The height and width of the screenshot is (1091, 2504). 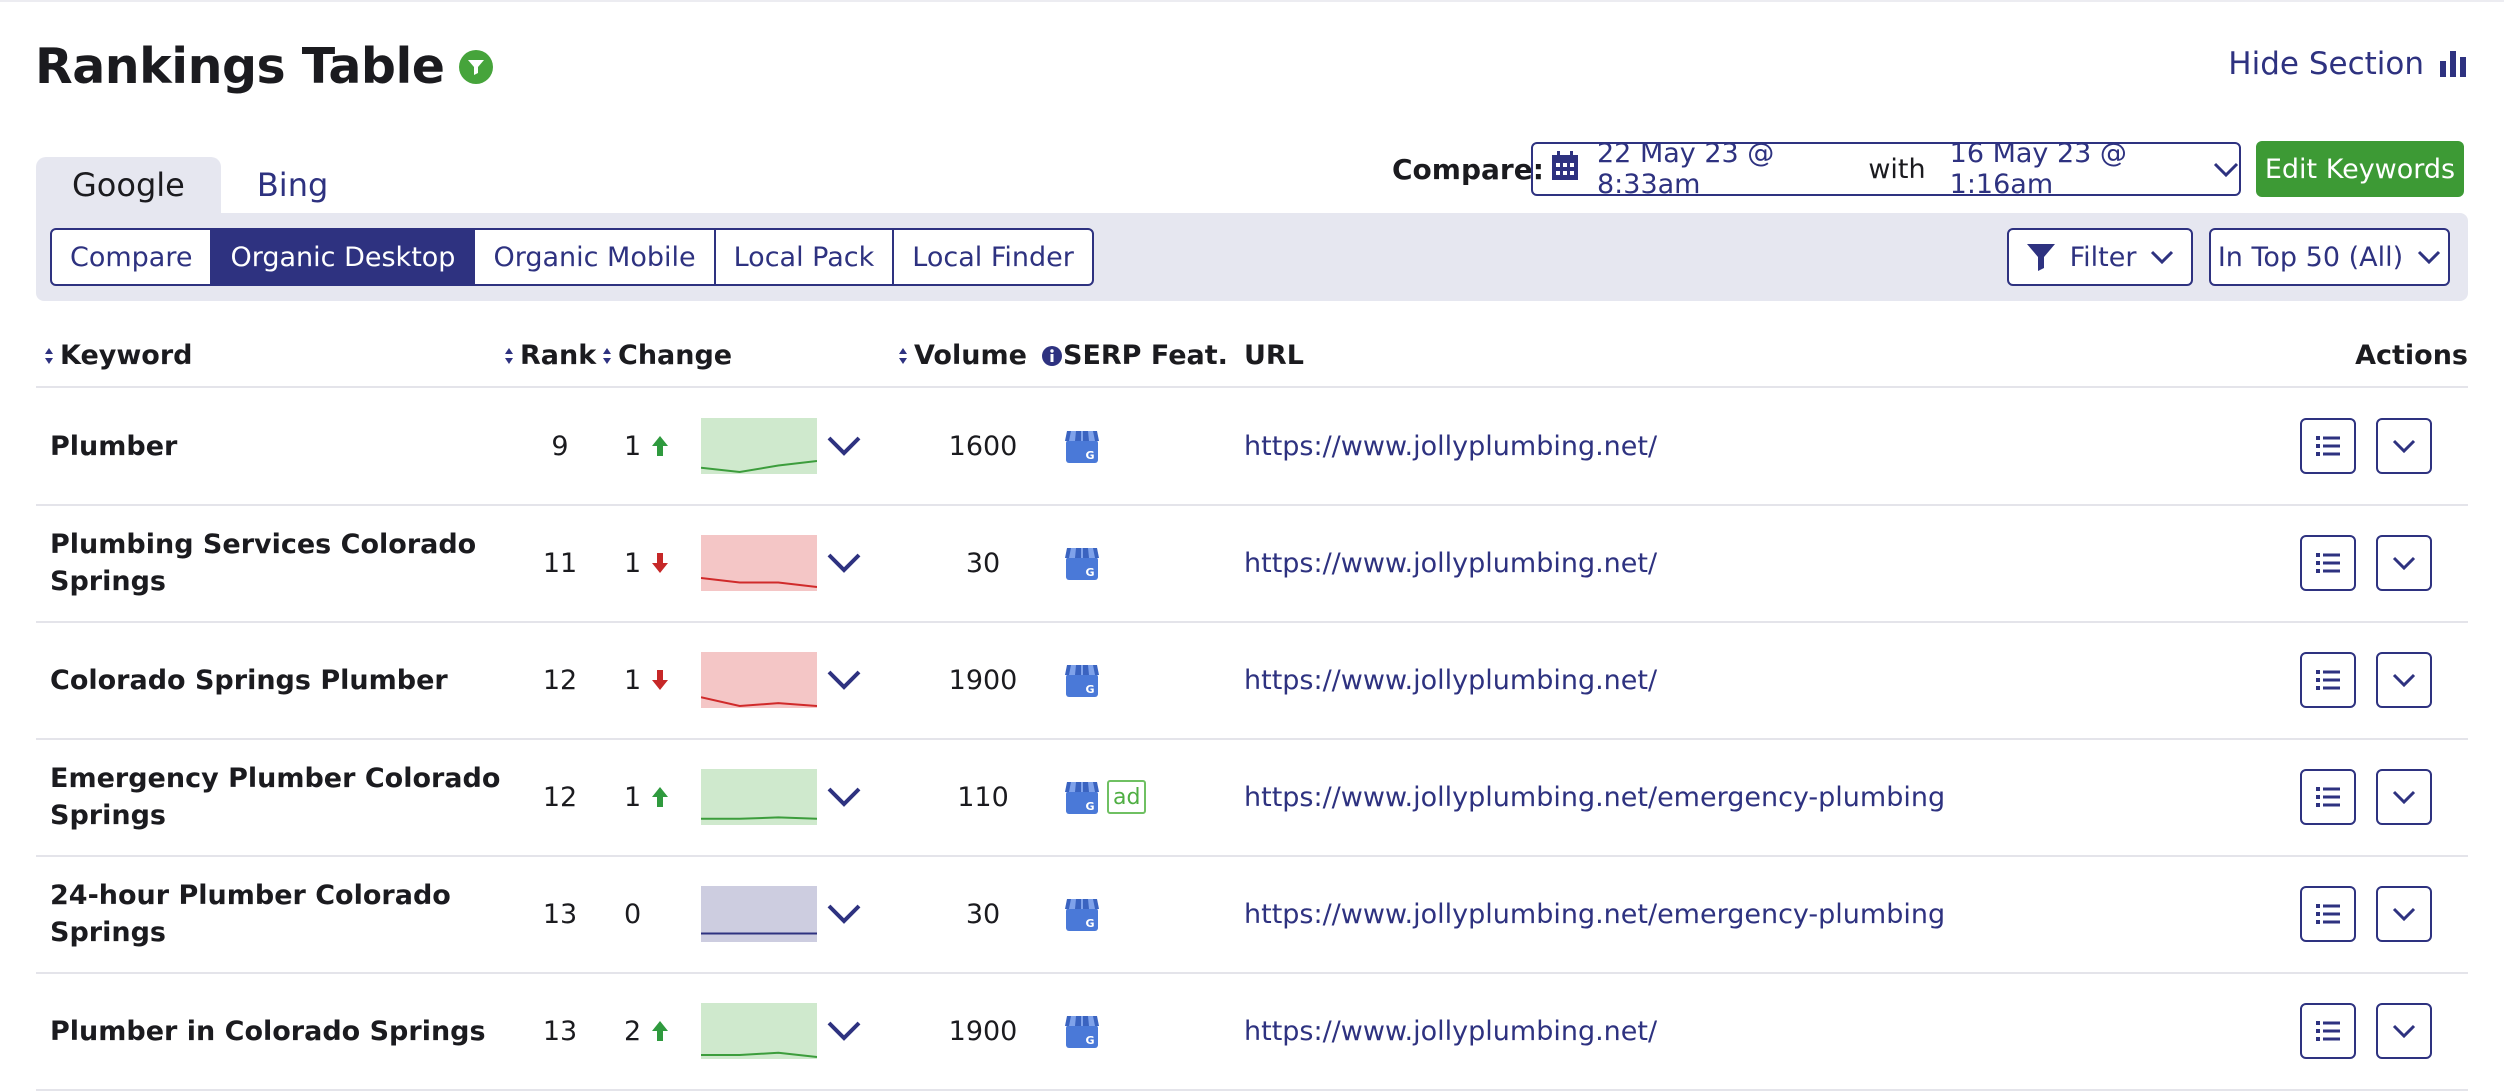 What do you see at coordinates (263, 563) in the screenshot?
I see `keyword-cell: Plumbing Services Colorado Springs` at bounding box center [263, 563].